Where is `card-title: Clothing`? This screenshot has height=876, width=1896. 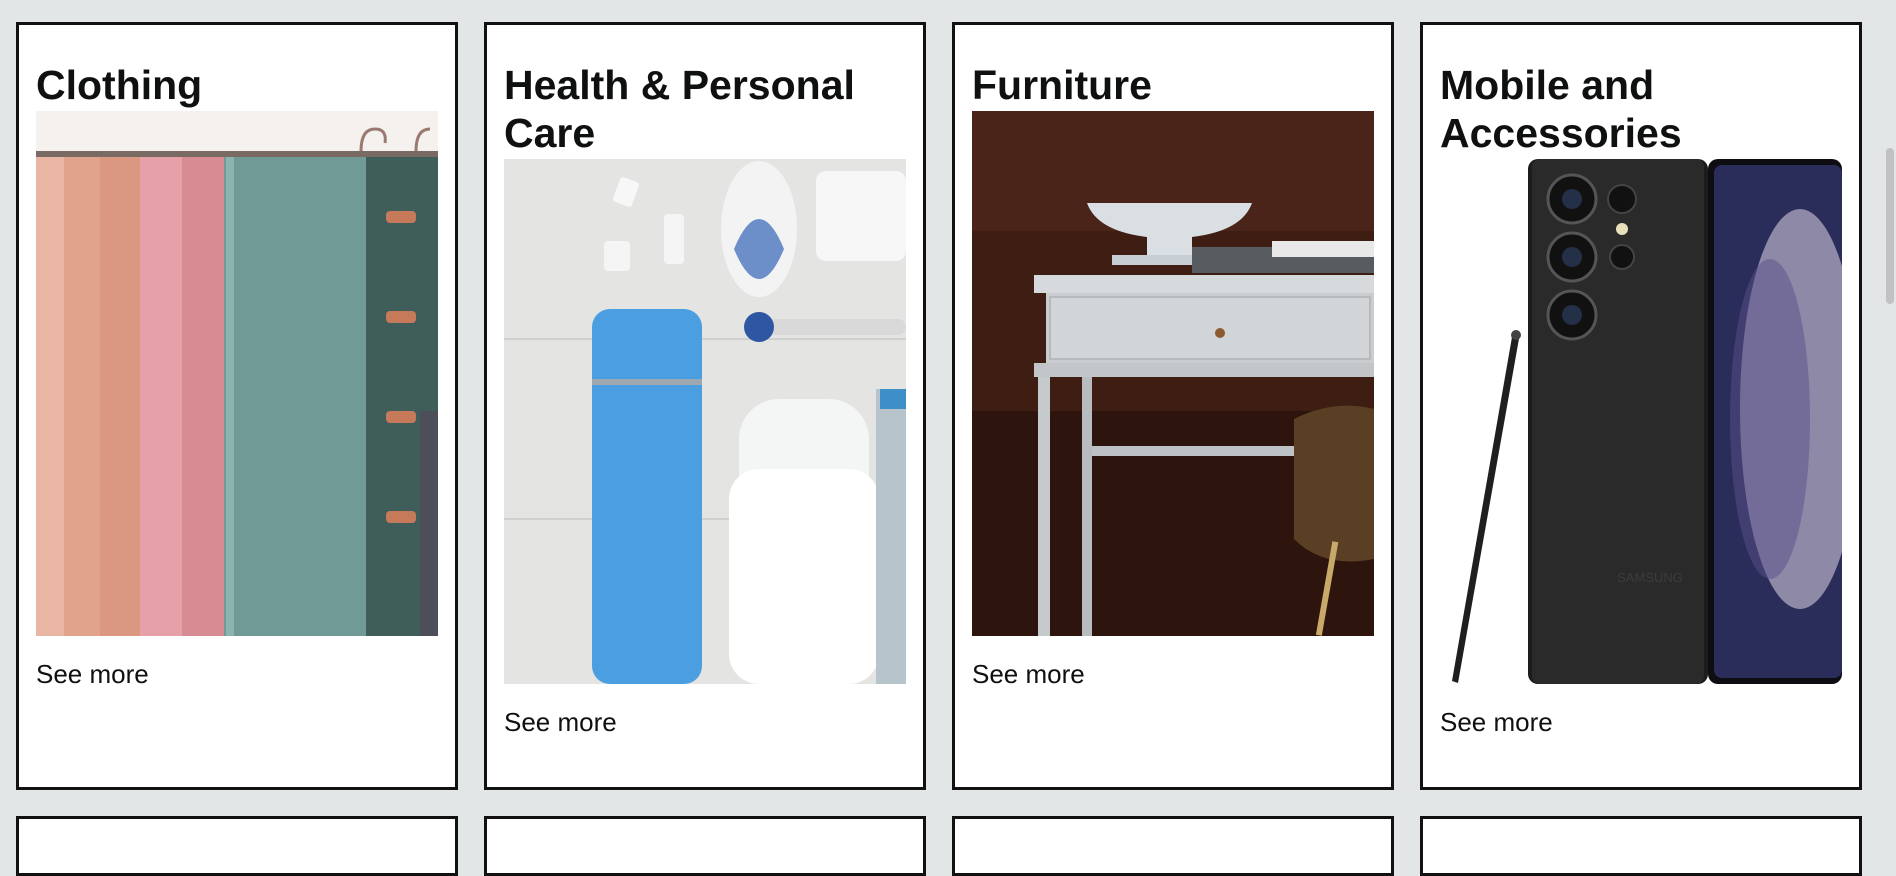 card-title: Clothing is located at coordinates (119, 85).